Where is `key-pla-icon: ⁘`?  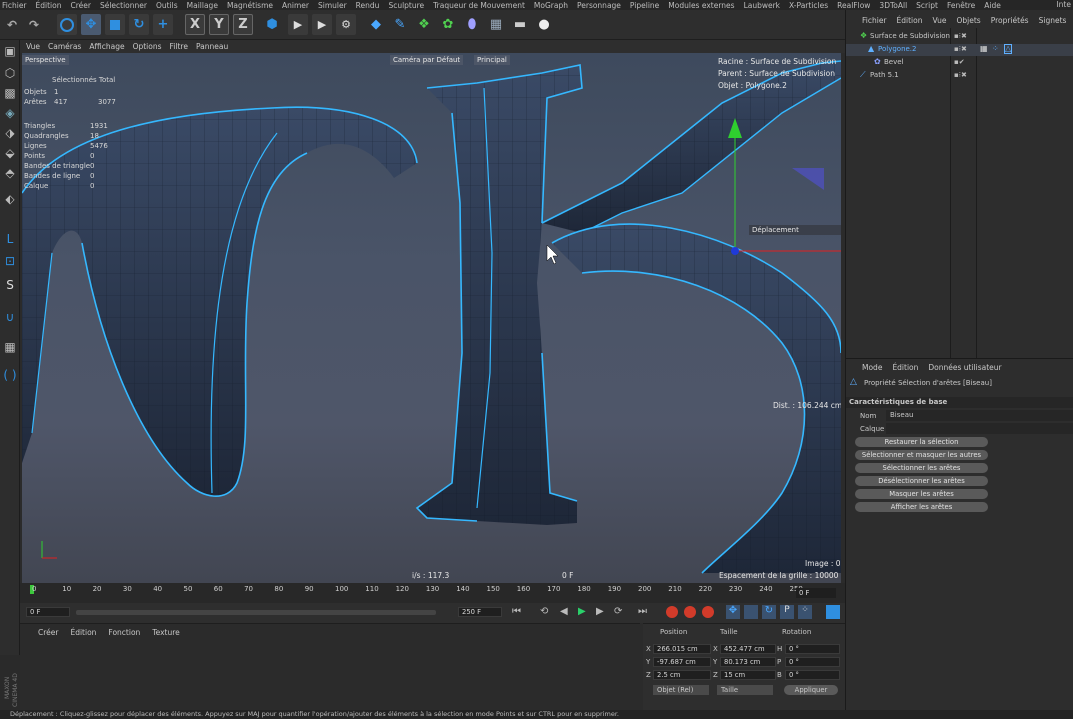
key-pla-icon: ⁘ is located at coordinates (805, 612).